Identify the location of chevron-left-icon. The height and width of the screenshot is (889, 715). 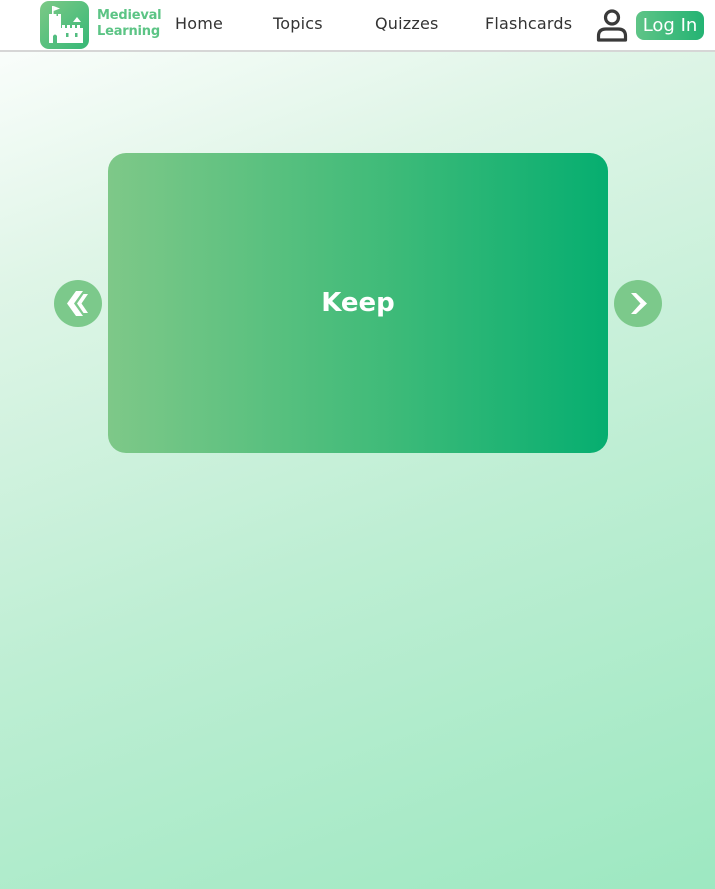
(77, 303).